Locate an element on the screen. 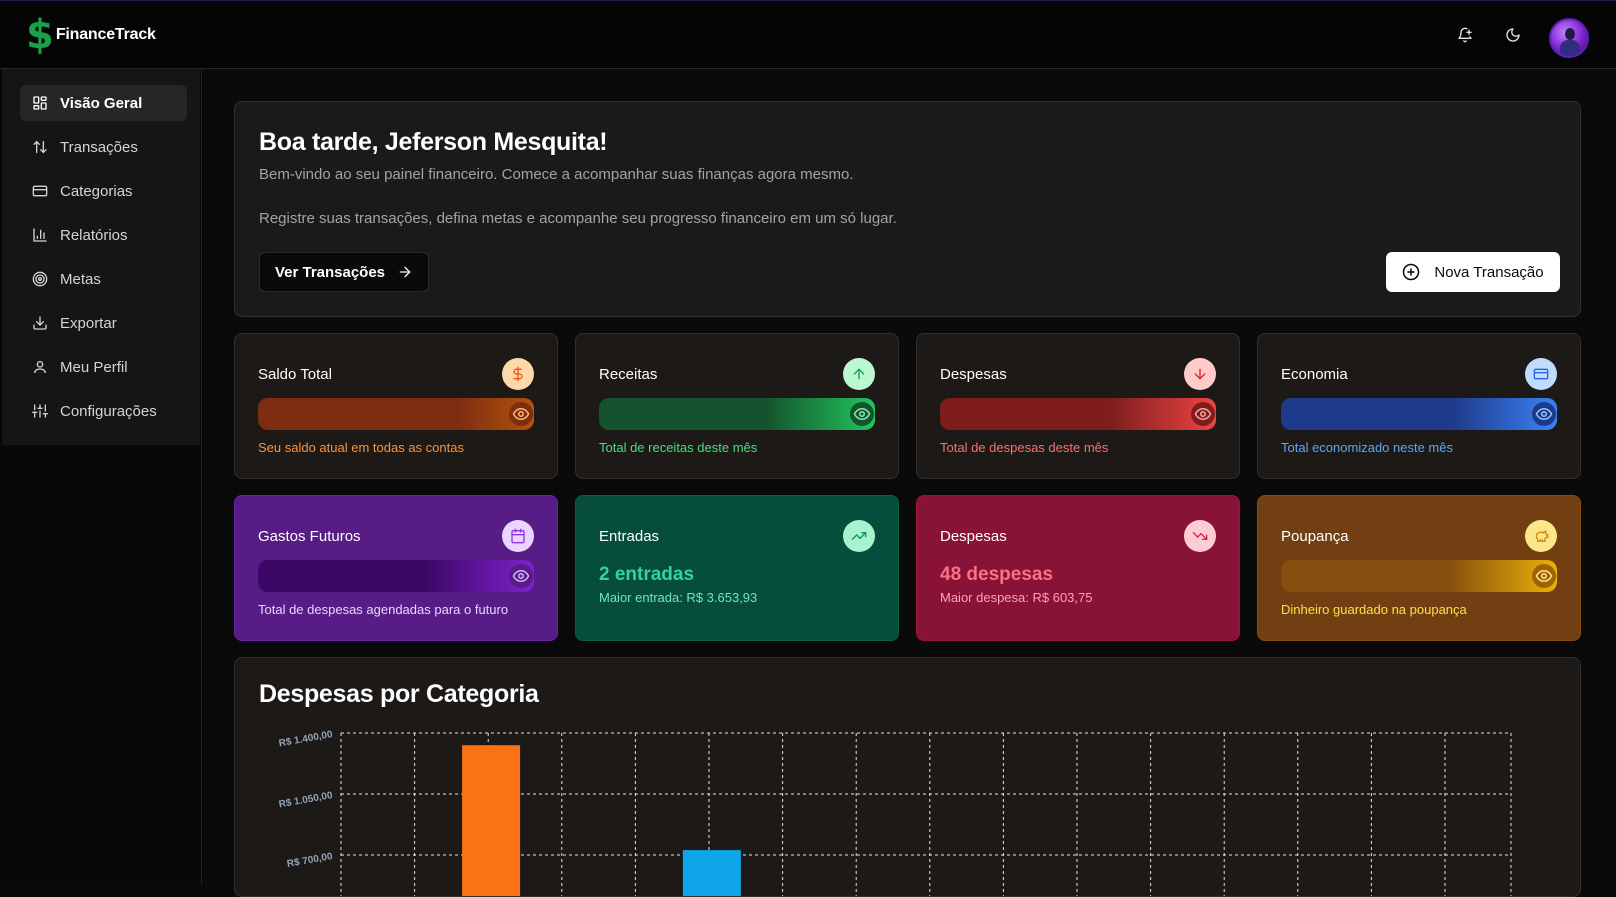  sidebar-item-visao-geral: Visão Geral is located at coordinates (103, 103).